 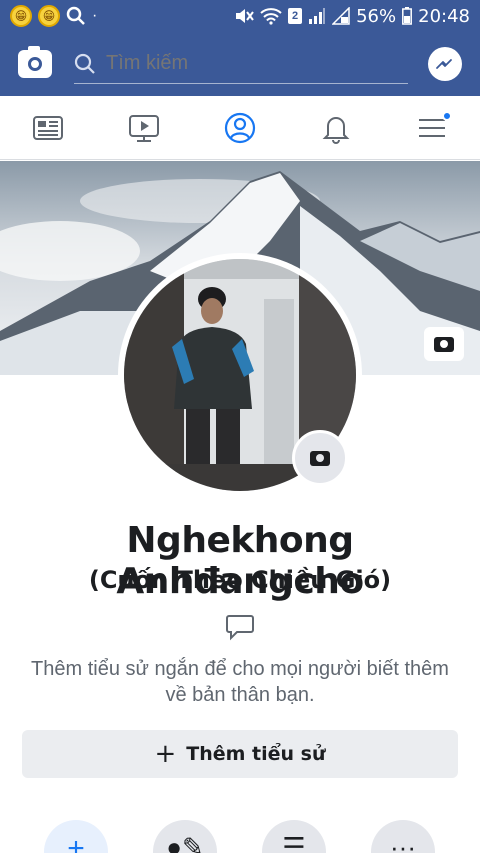 What do you see at coordinates (447, 115) in the screenshot?
I see `notification-dot` at bounding box center [447, 115].